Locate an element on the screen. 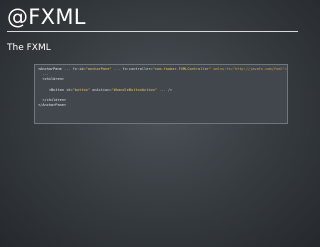 The width and height of the screenshot is (320, 247). code-token: ... /> is located at coordinates (165, 89).